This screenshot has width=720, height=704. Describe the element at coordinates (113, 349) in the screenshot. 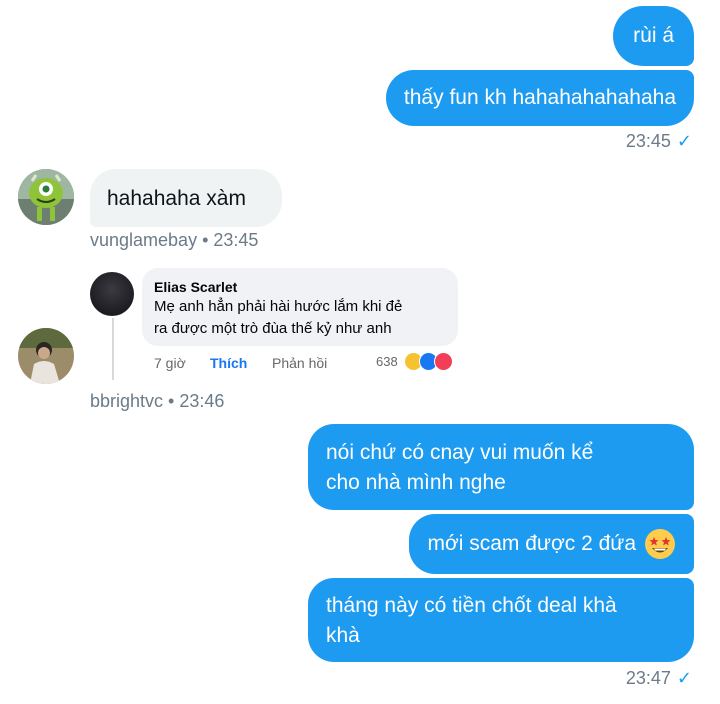

I see `thread-line` at that location.